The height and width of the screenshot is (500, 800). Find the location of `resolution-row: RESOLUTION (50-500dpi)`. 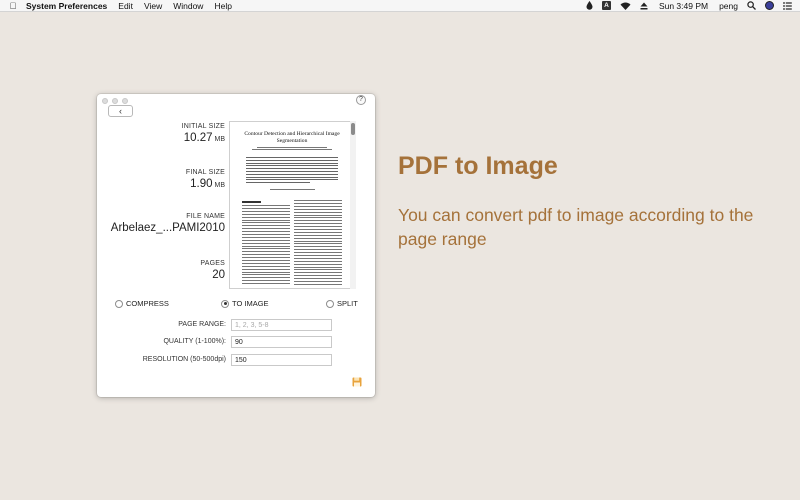

resolution-row: RESOLUTION (50-500dpi) is located at coordinates (236, 360).